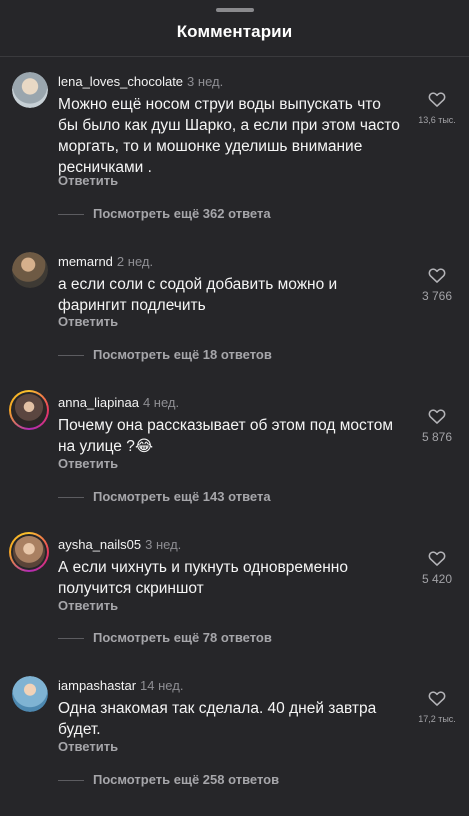 The height and width of the screenshot is (816, 469). Describe the element at coordinates (437, 120) in the screenshot. I see `like-count: 13,6 тыс.` at that location.